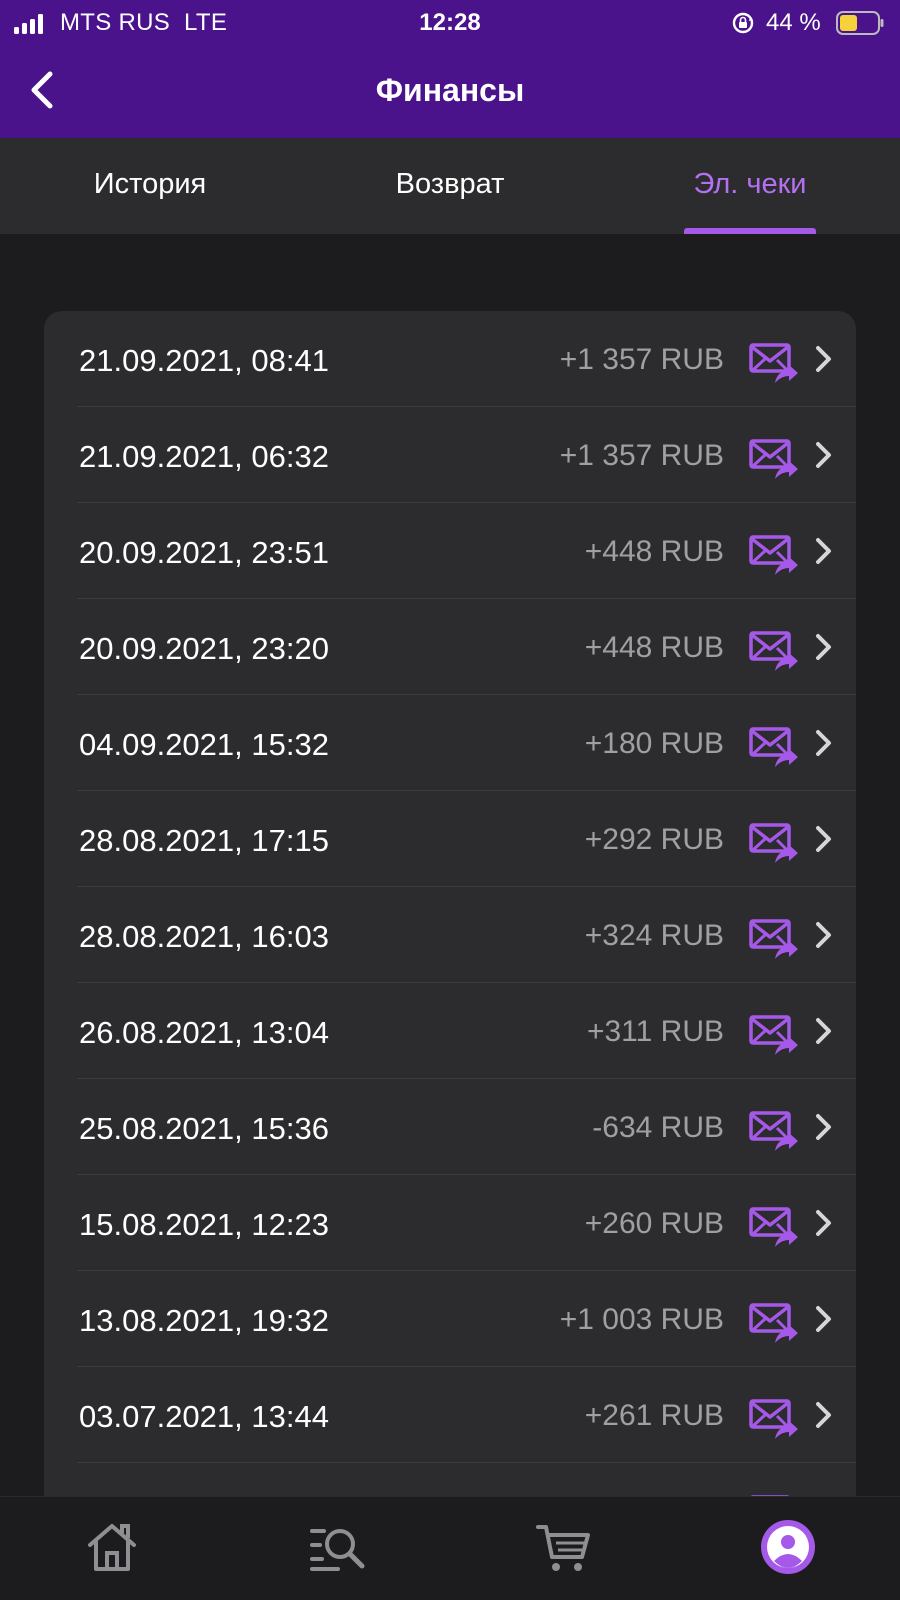  What do you see at coordinates (338, 1547) in the screenshot?
I see `search-list-icon` at bounding box center [338, 1547].